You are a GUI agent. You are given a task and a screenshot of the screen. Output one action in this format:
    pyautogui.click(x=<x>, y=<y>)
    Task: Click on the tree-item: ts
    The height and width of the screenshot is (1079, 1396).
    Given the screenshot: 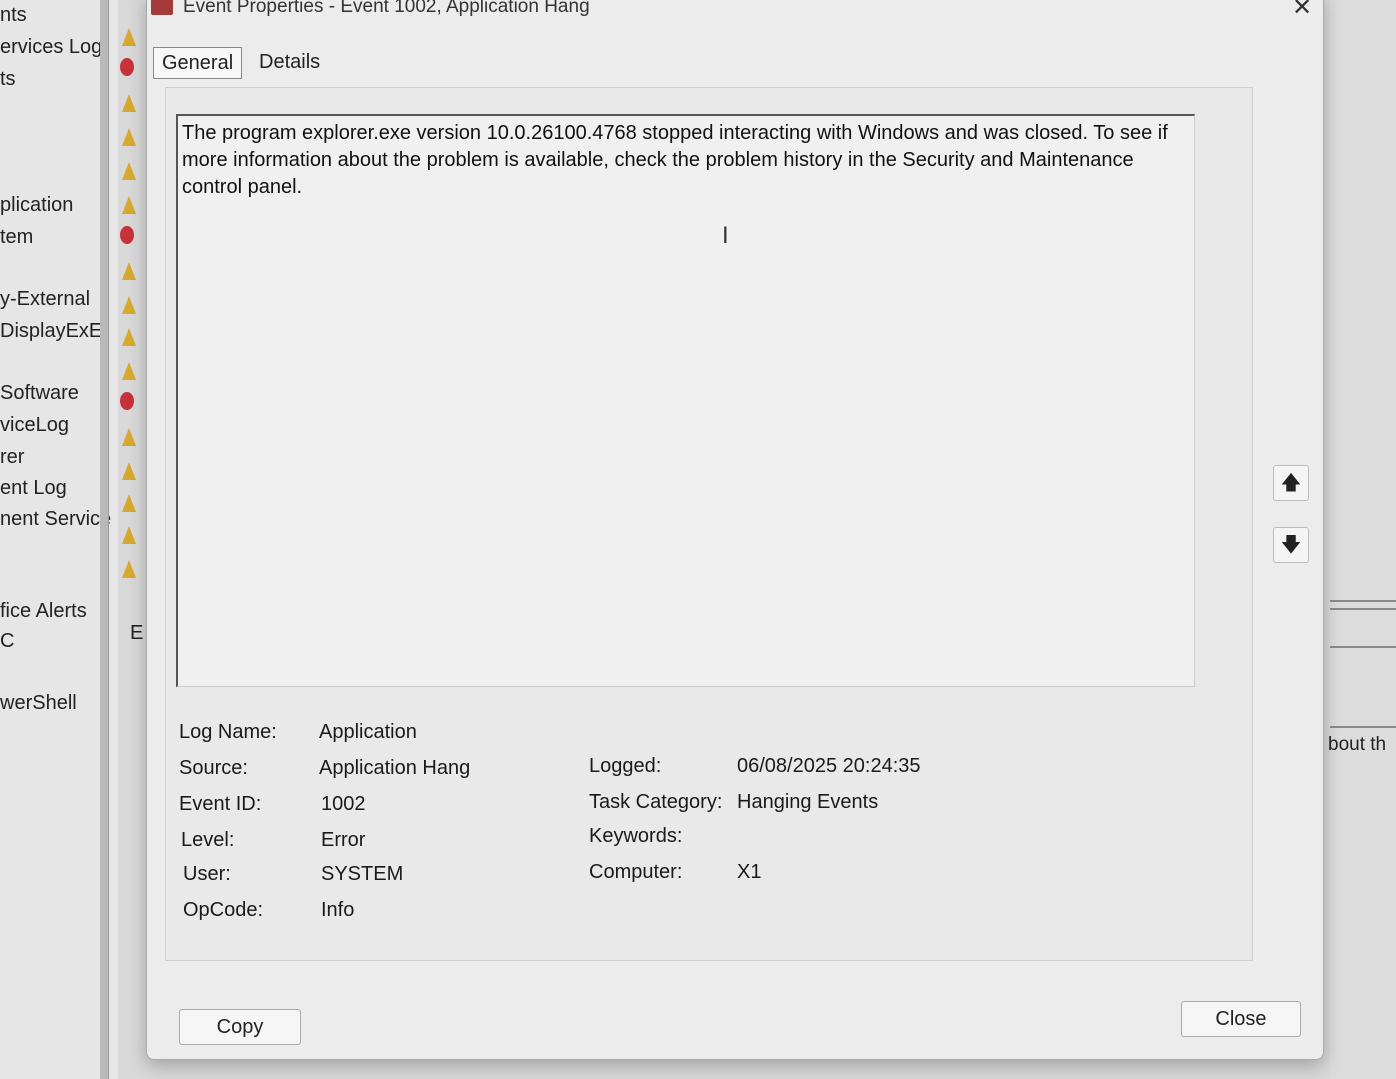 What is the action you would take?
    pyautogui.click(x=8, y=79)
    